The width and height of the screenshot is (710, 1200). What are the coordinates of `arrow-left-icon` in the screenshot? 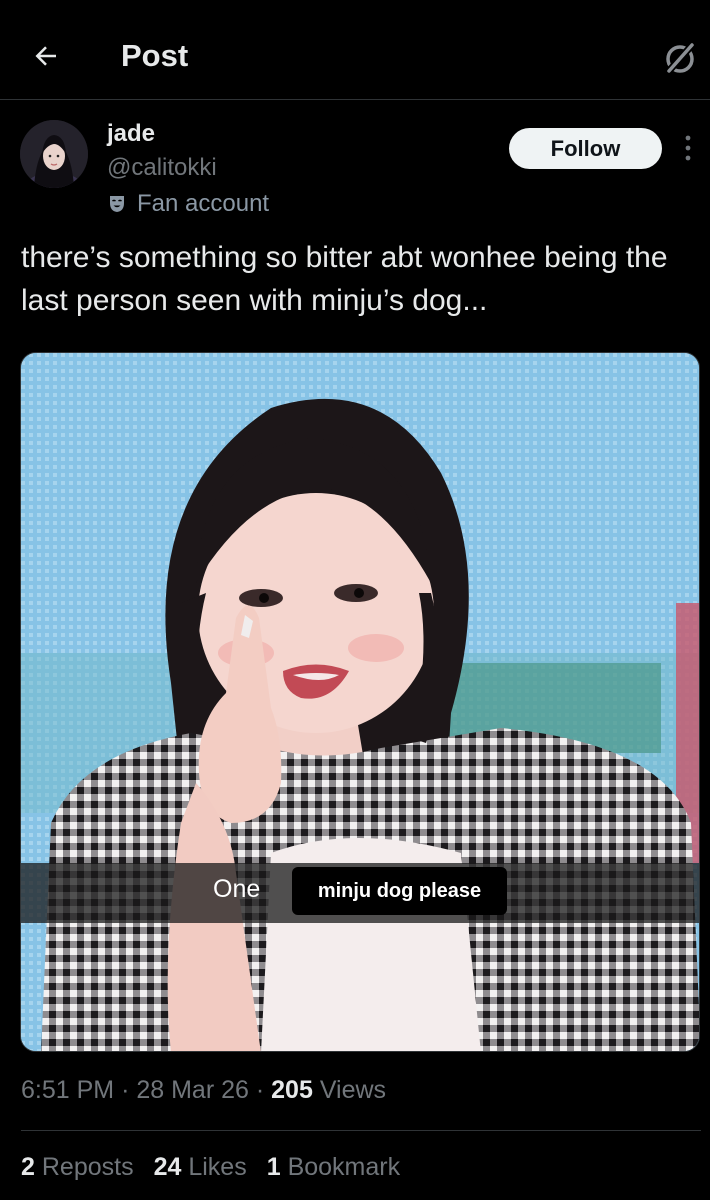 It's located at (45, 56).